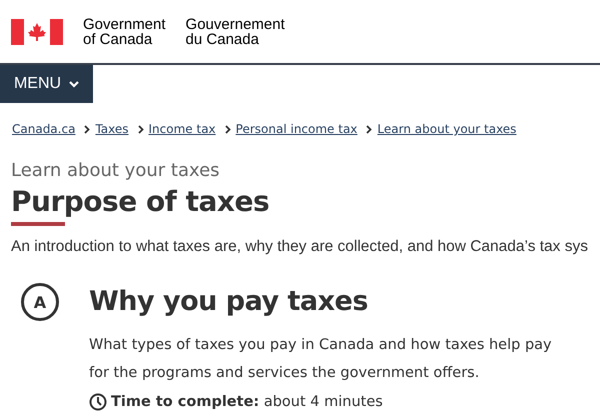  I want to click on breadcrumb-link: Personal income tax, so click(297, 129).